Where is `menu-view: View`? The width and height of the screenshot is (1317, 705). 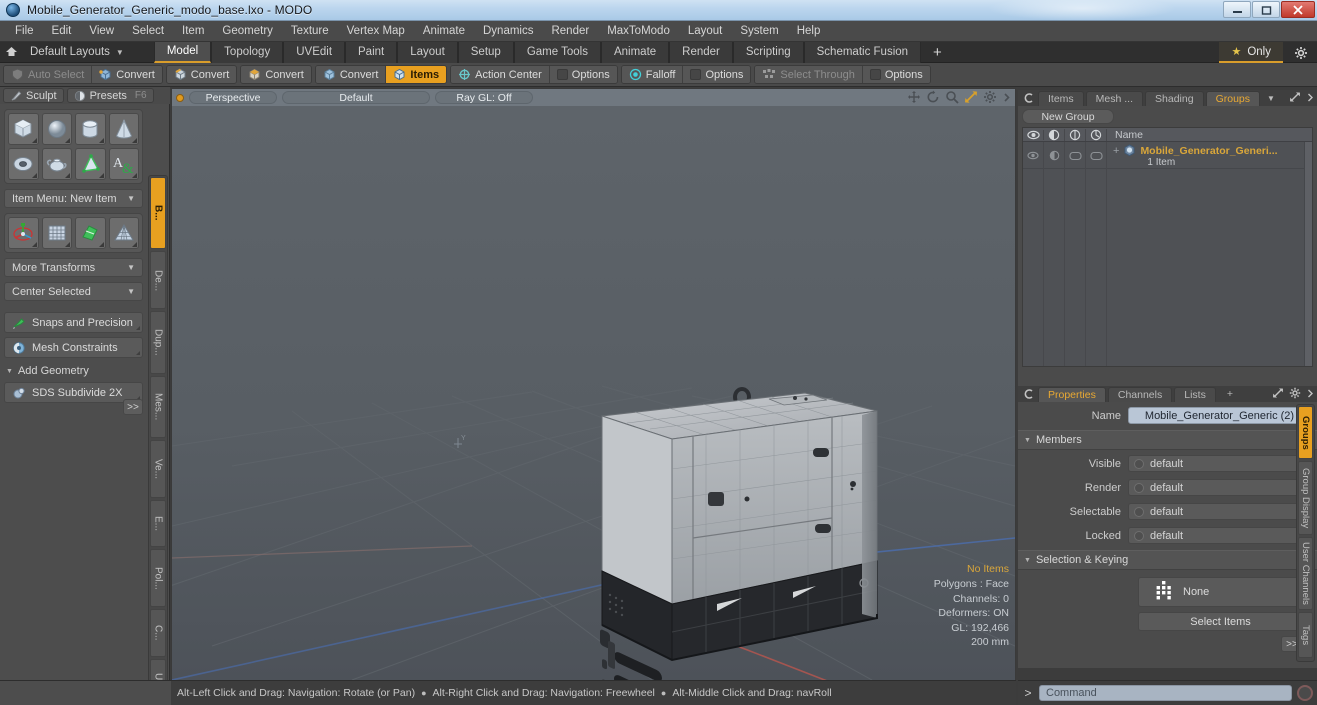
menu-view: View is located at coordinates (101, 31).